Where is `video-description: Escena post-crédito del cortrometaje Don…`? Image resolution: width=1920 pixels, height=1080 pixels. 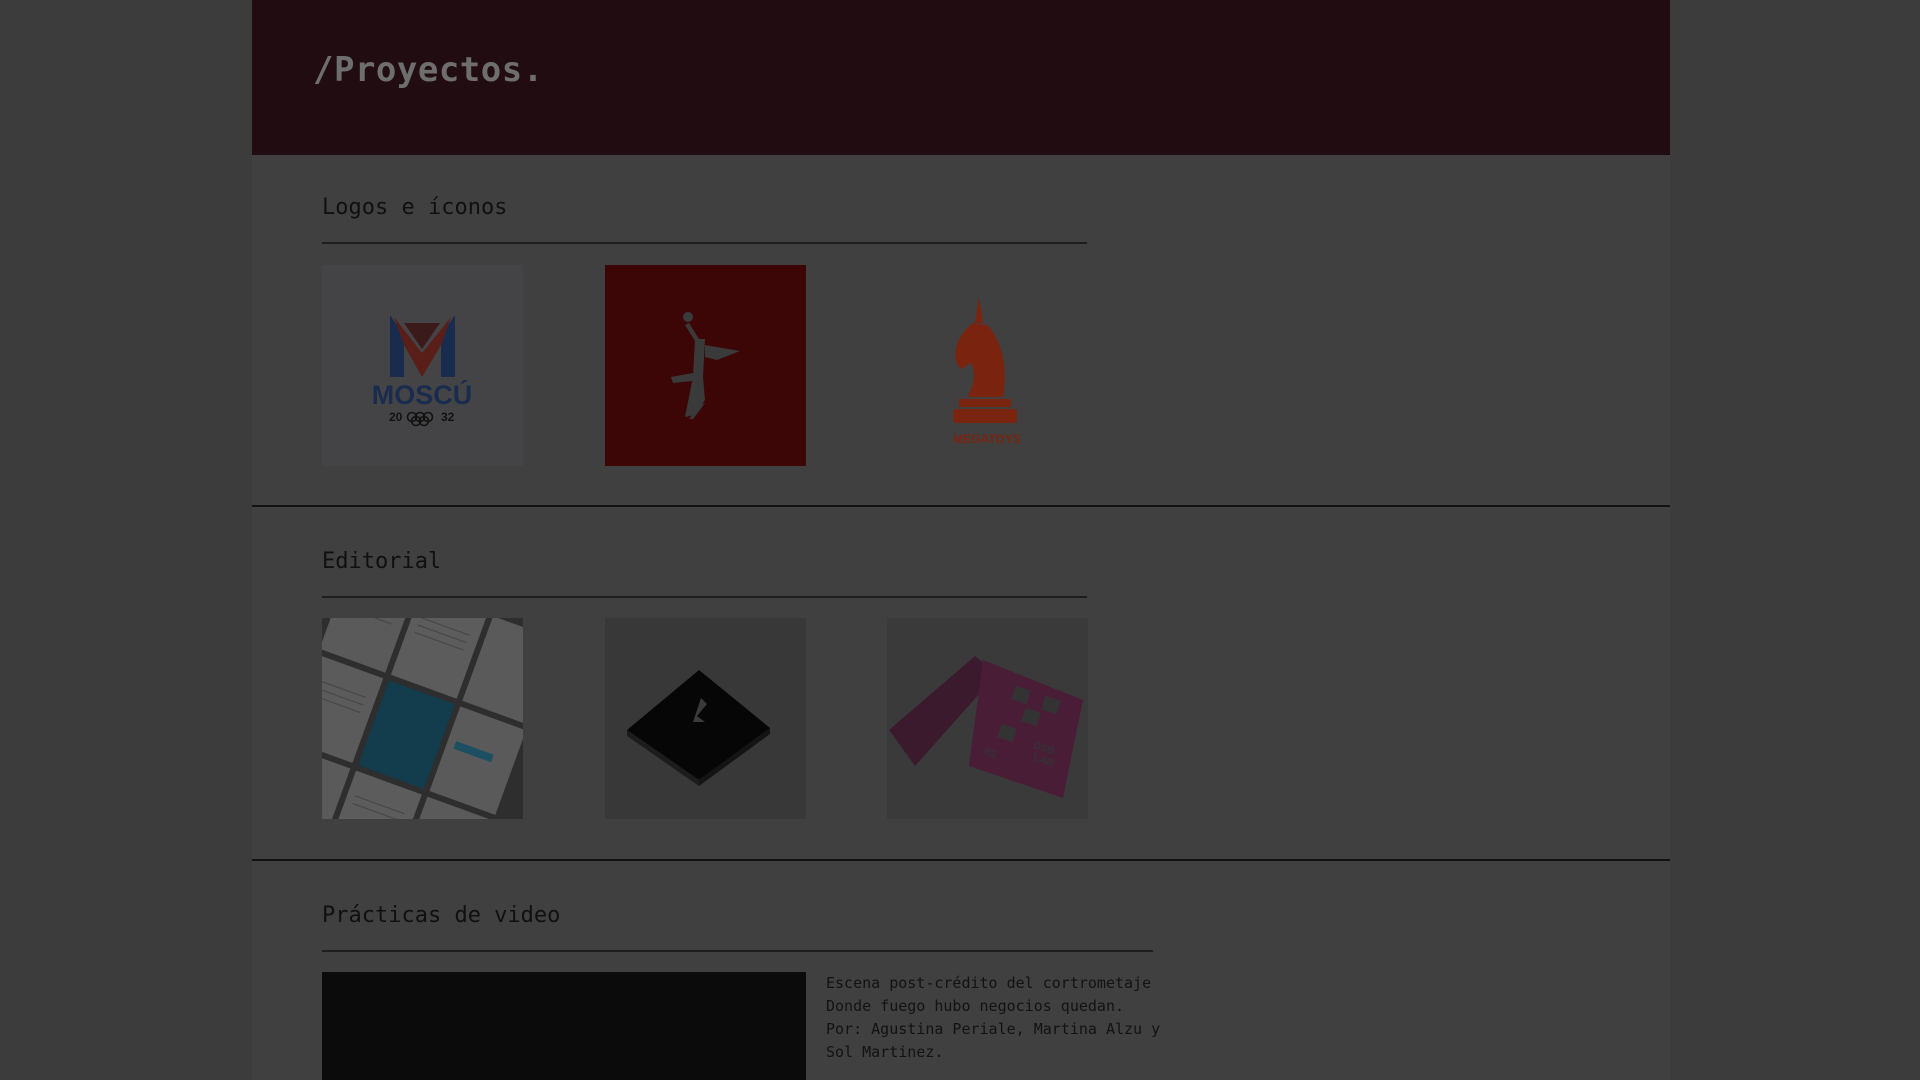
video-description: Escena post-crédito del cortrometaje Don… is located at coordinates (996, 1018).